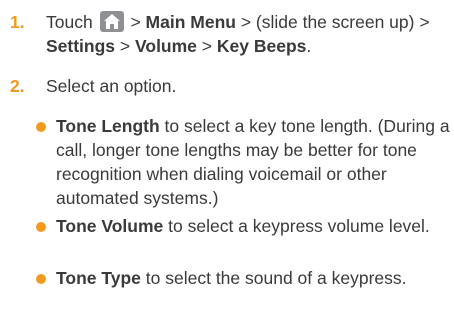 This screenshot has width=454, height=330. Describe the element at coordinates (230, 86) in the screenshot. I see `step-2: 2. Select an option.` at that location.